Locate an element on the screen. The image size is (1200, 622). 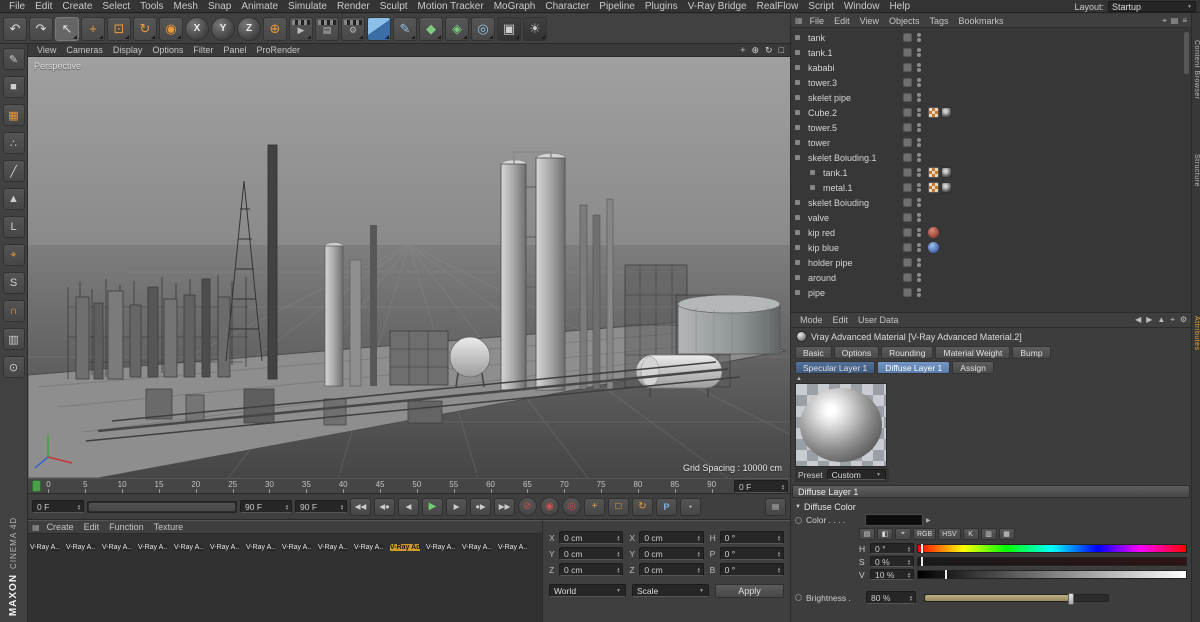
position-x-input: 0 cm is located at coordinates (591, 537).